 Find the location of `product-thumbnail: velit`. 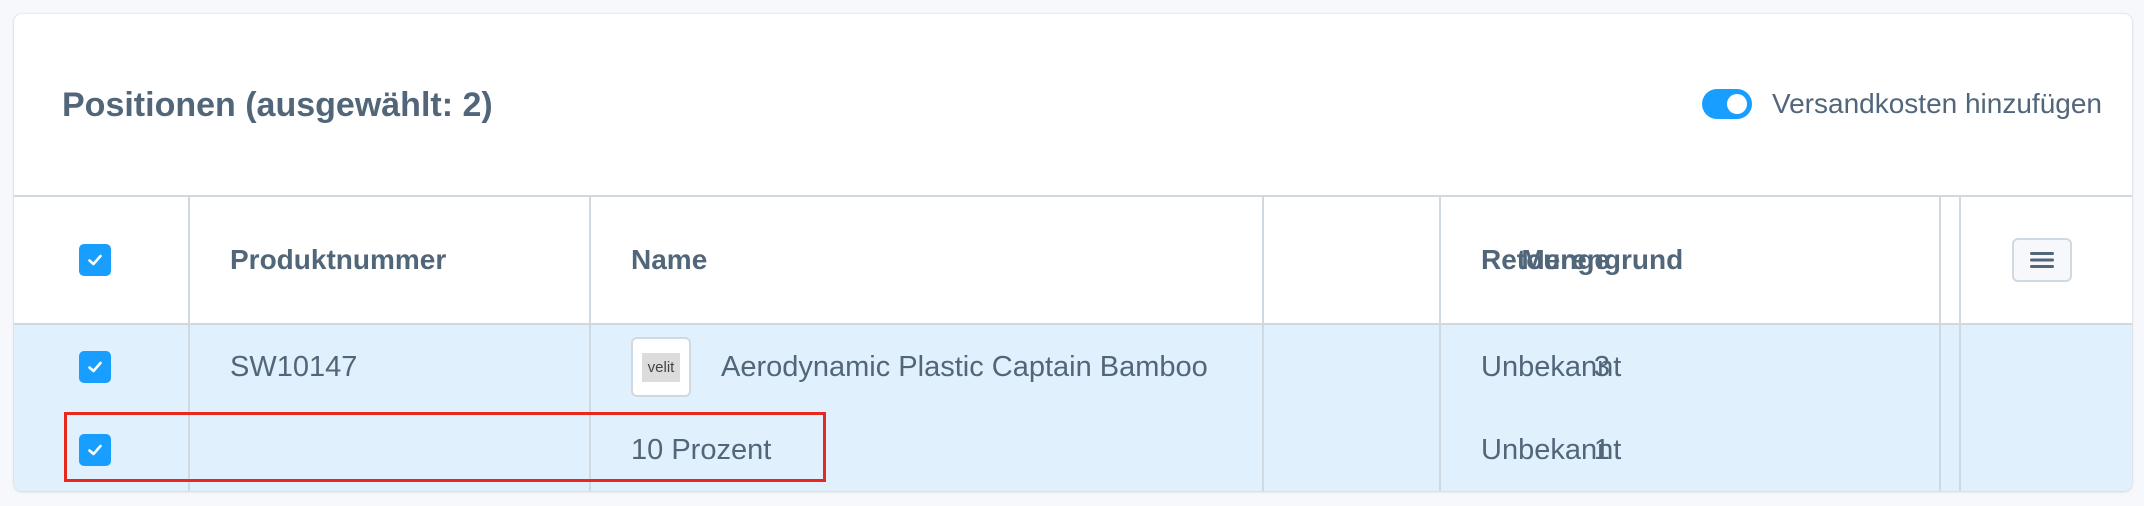

product-thumbnail: velit is located at coordinates (661, 367).